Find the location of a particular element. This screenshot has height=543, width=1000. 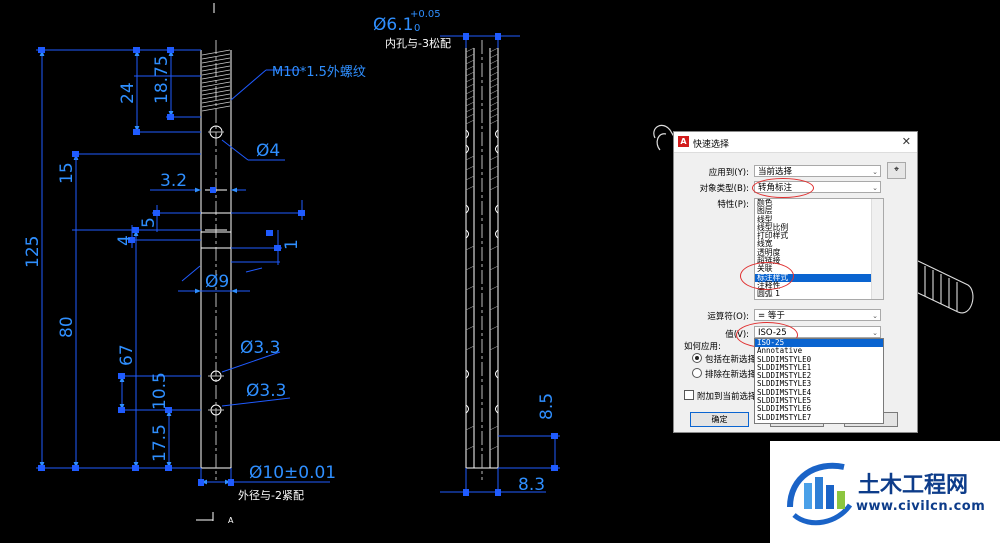

dim-phi4: Ø4 is located at coordinates (268, 151).